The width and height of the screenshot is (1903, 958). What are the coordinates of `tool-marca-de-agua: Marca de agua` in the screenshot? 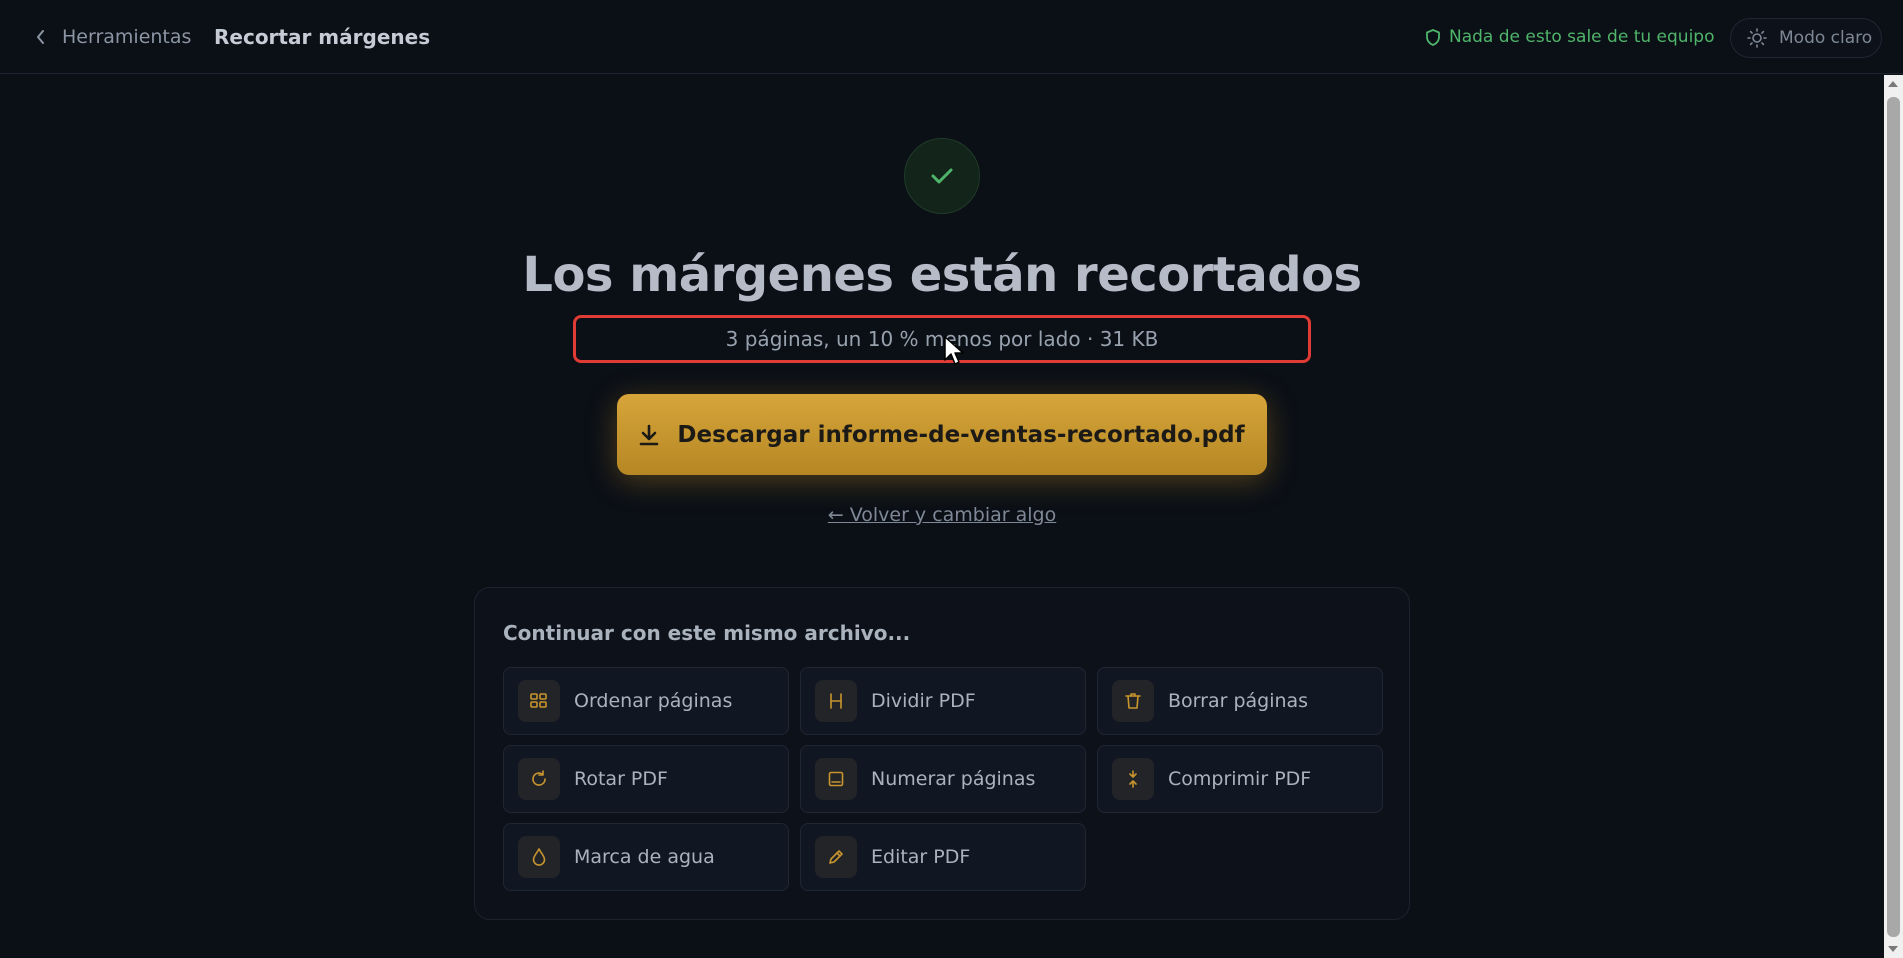 It's located at (646, 857).